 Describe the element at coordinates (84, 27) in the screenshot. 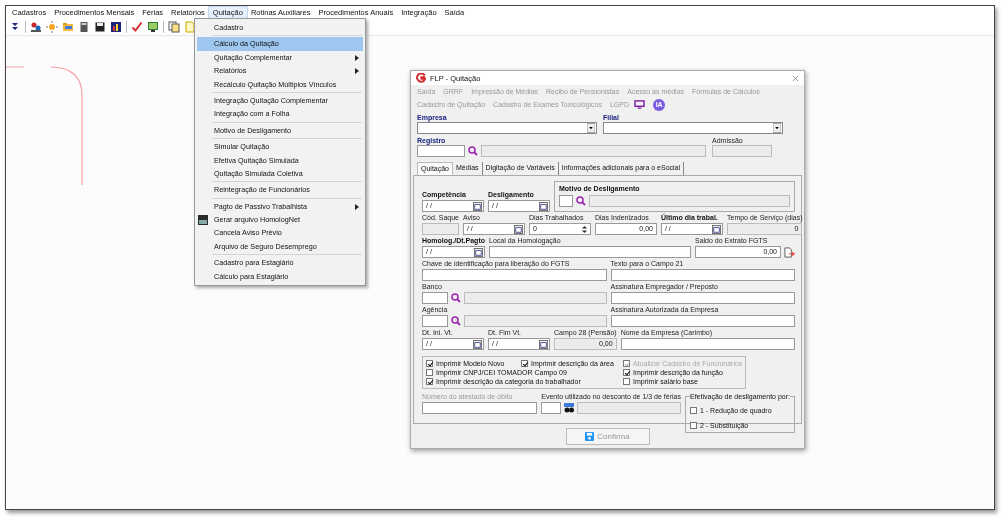

I see `calculator-icon` at that location.